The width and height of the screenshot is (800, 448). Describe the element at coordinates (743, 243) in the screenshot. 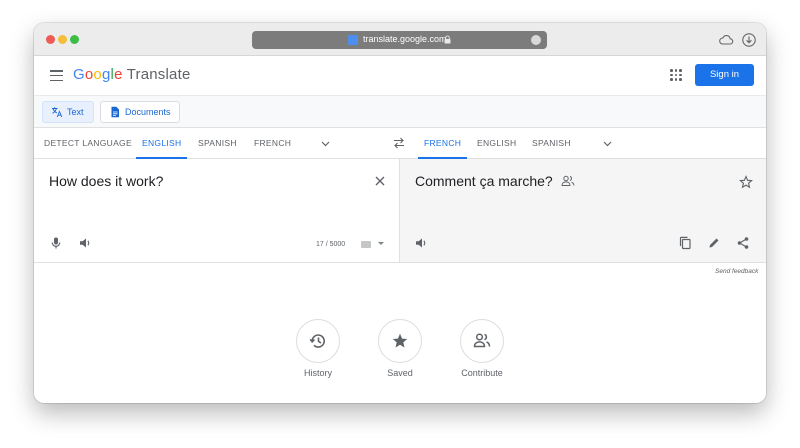

I see `share-icon` at that location.